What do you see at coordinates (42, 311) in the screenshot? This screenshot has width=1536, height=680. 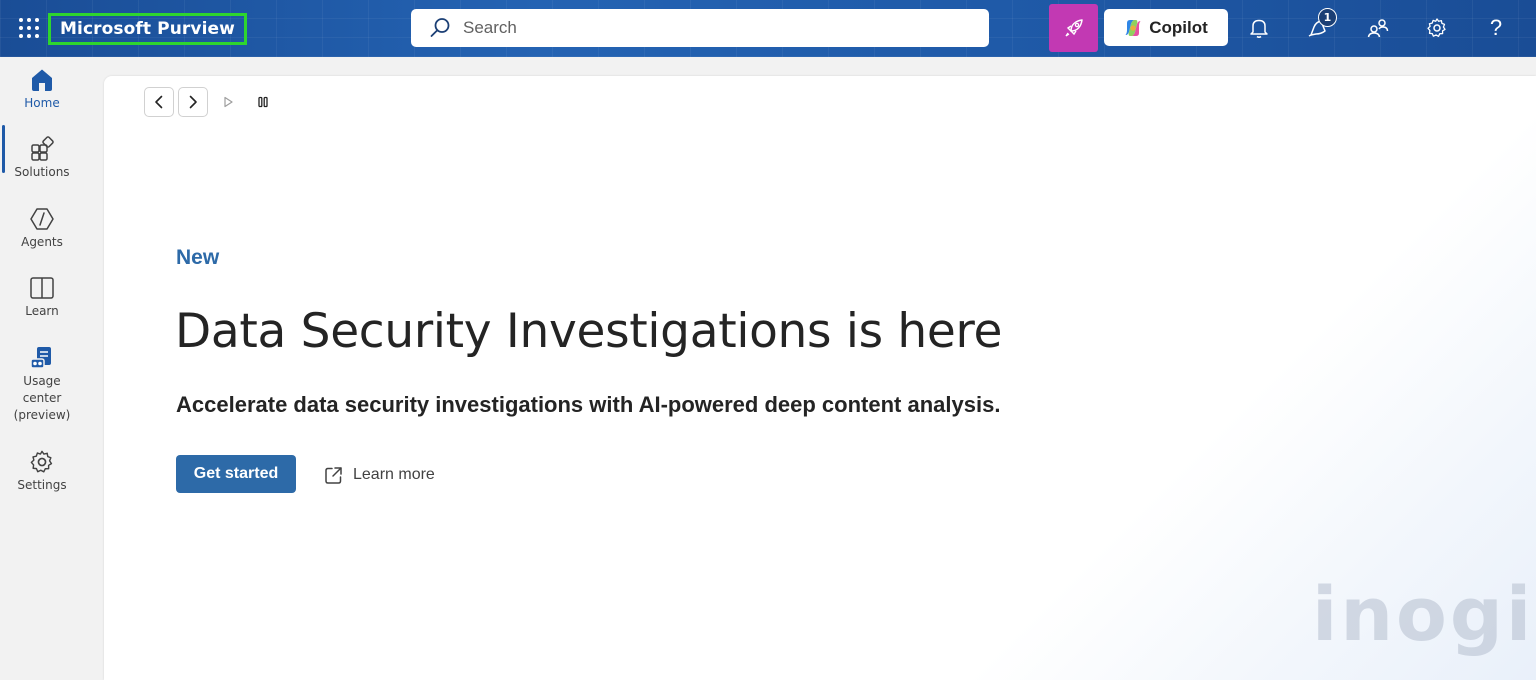 I see `nav-label-learn: Learn` at bounding box center [42, 311].